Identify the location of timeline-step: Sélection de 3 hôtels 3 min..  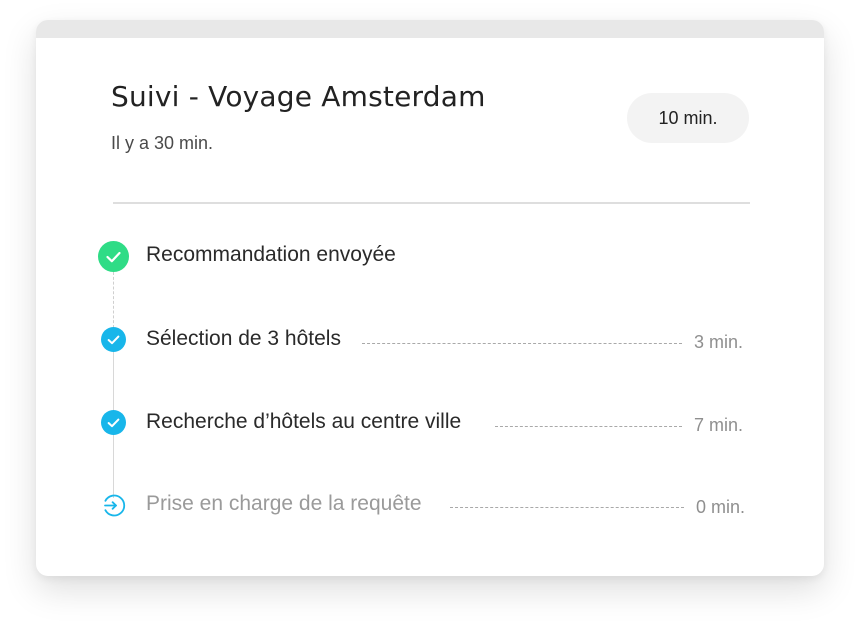
(430, 341).